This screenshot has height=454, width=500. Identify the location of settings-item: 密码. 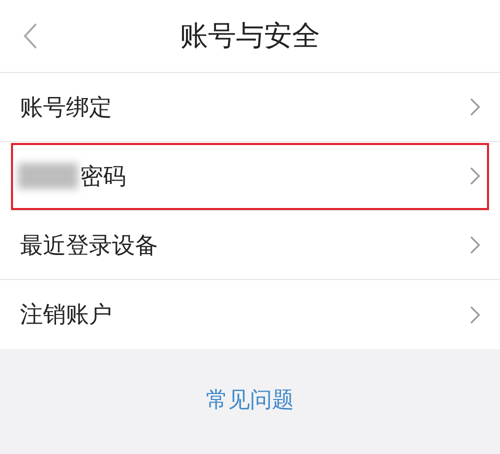
(250, 176).